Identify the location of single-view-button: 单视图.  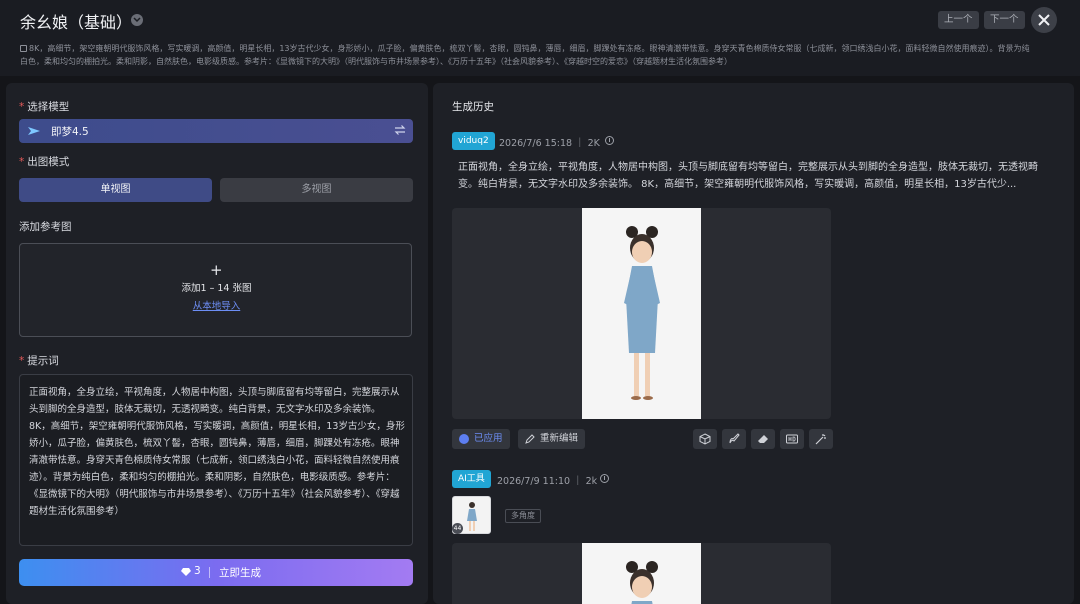
(115, 190).